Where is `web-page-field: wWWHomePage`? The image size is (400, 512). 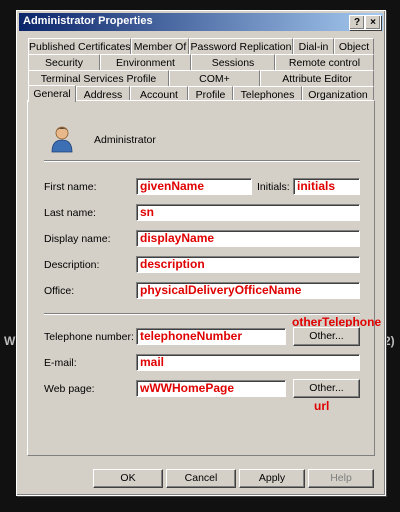 web-page-field: wWWHomePage is located at coordinates (211, 388).